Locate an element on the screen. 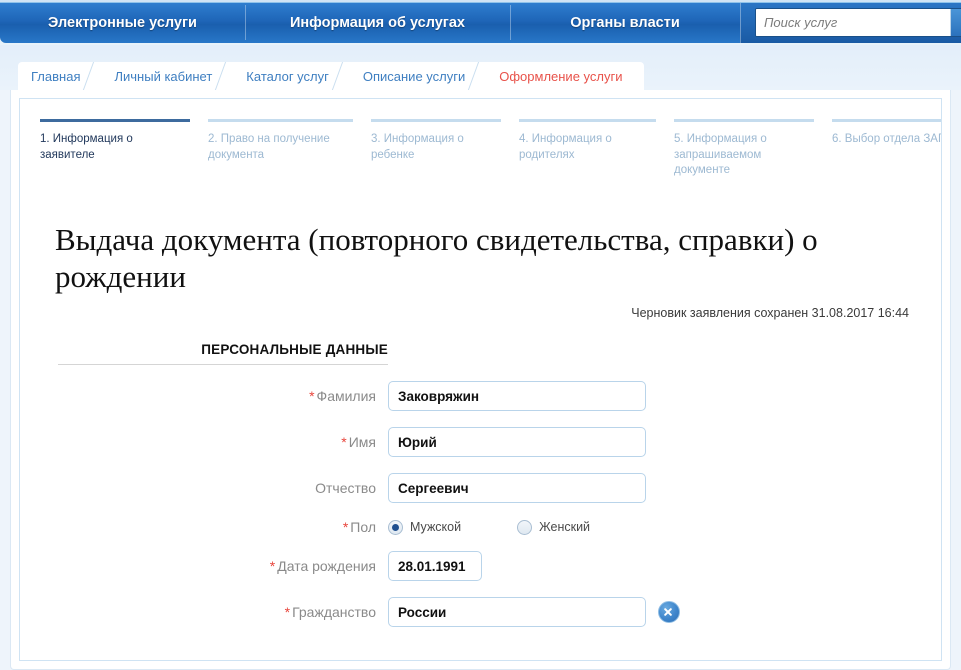 The height and width of the screenshot is (670, 961). field-row-patronymic: Отчество is located at coordinates (480, 488).